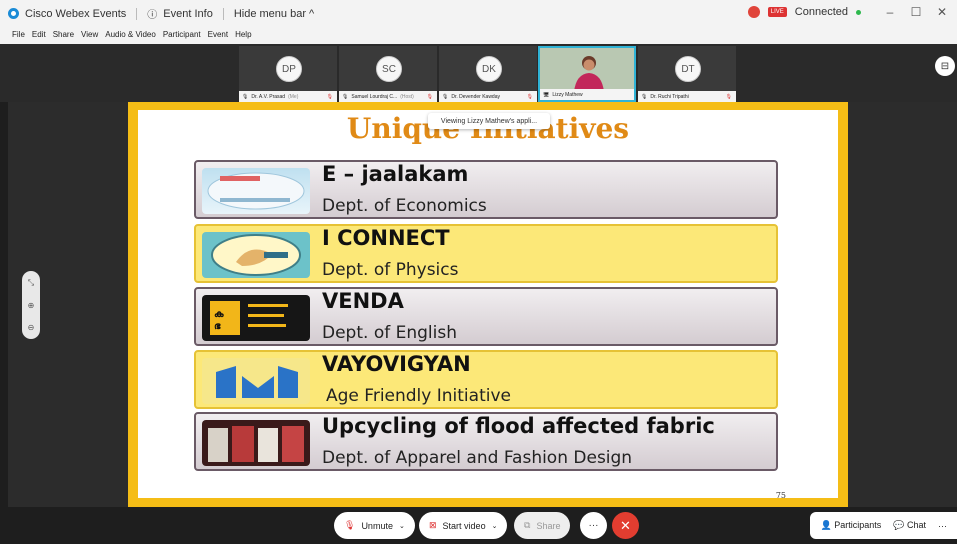 This screenshot has width=957, height=544. I want to click on layout-button: ⊟, so click(945, 66).